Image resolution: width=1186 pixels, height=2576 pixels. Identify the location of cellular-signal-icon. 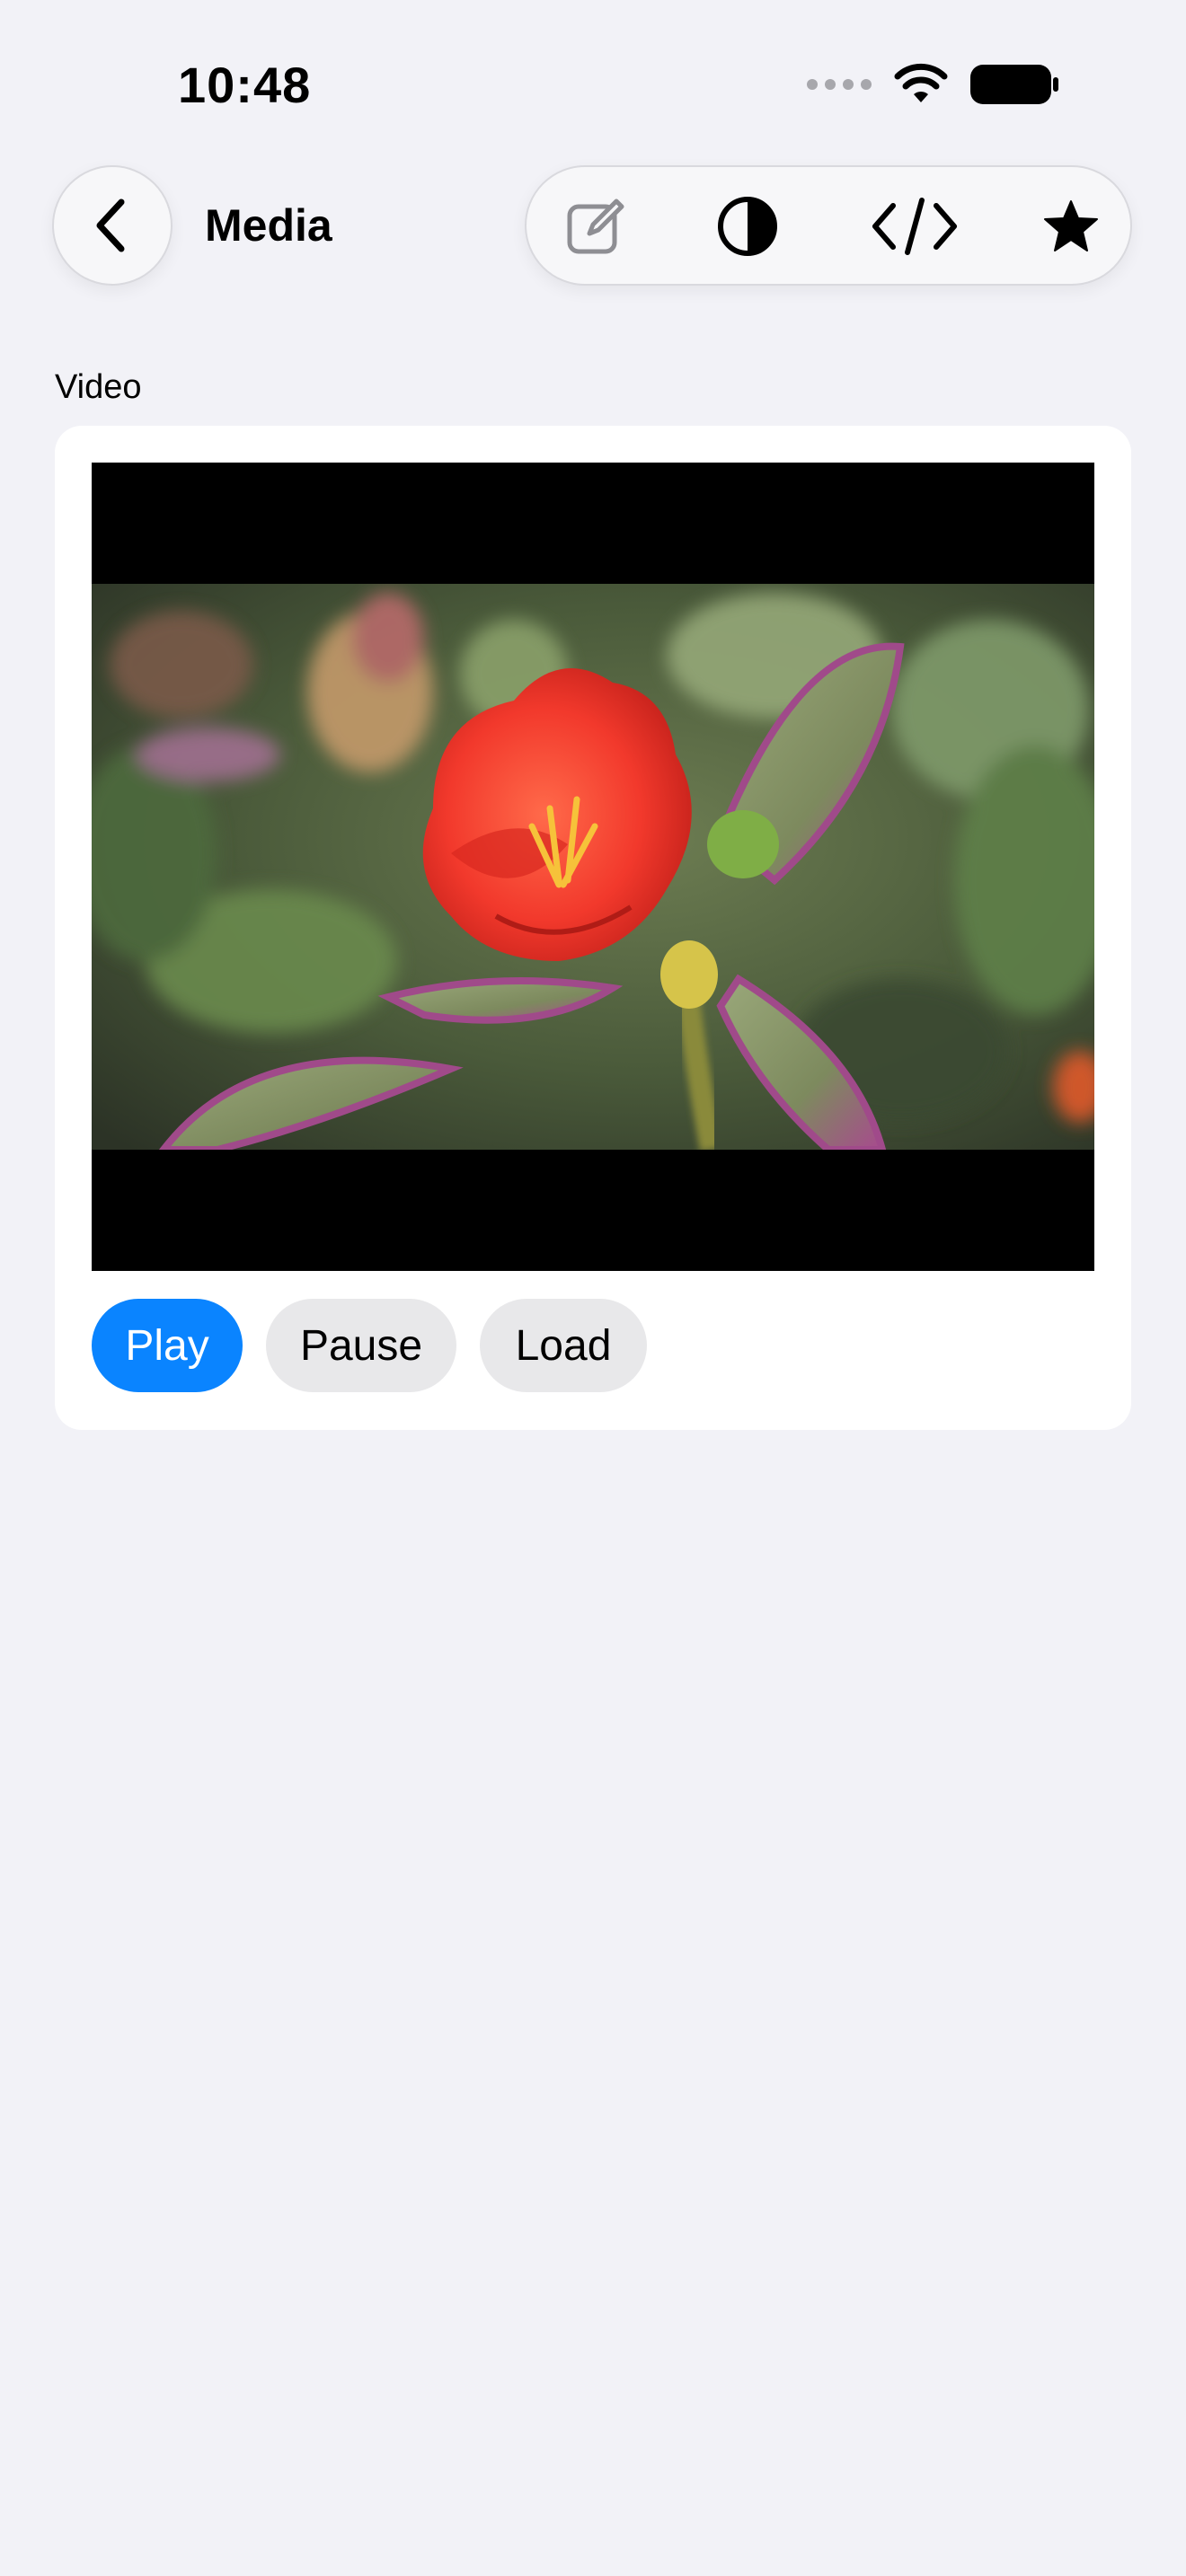
(839, 84).